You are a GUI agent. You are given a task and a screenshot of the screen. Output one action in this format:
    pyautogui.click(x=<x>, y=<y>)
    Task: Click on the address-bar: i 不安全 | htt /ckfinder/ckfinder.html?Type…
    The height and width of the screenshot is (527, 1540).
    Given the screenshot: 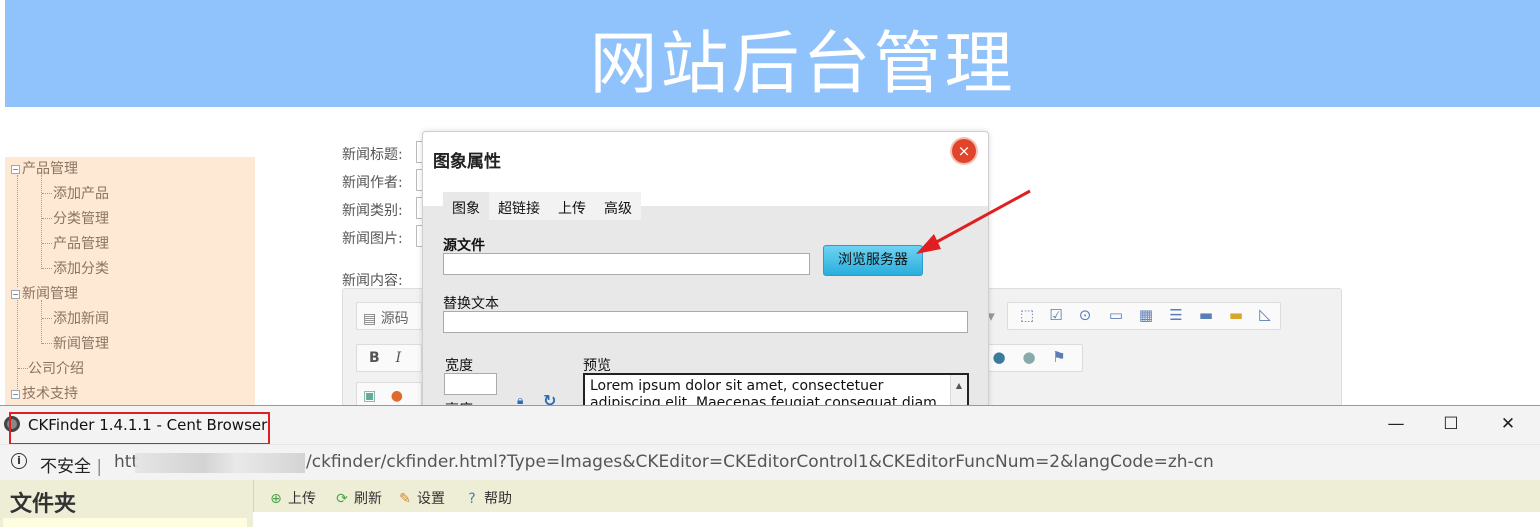 What is the action you would take?
    pyautogui.click(x=770, y=462)
    